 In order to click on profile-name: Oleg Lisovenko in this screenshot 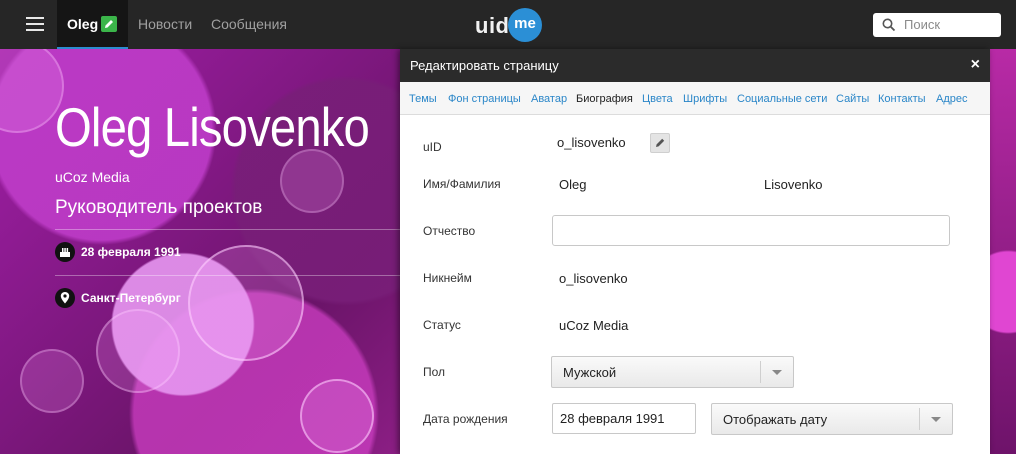, I will do `click(212, 127)`.